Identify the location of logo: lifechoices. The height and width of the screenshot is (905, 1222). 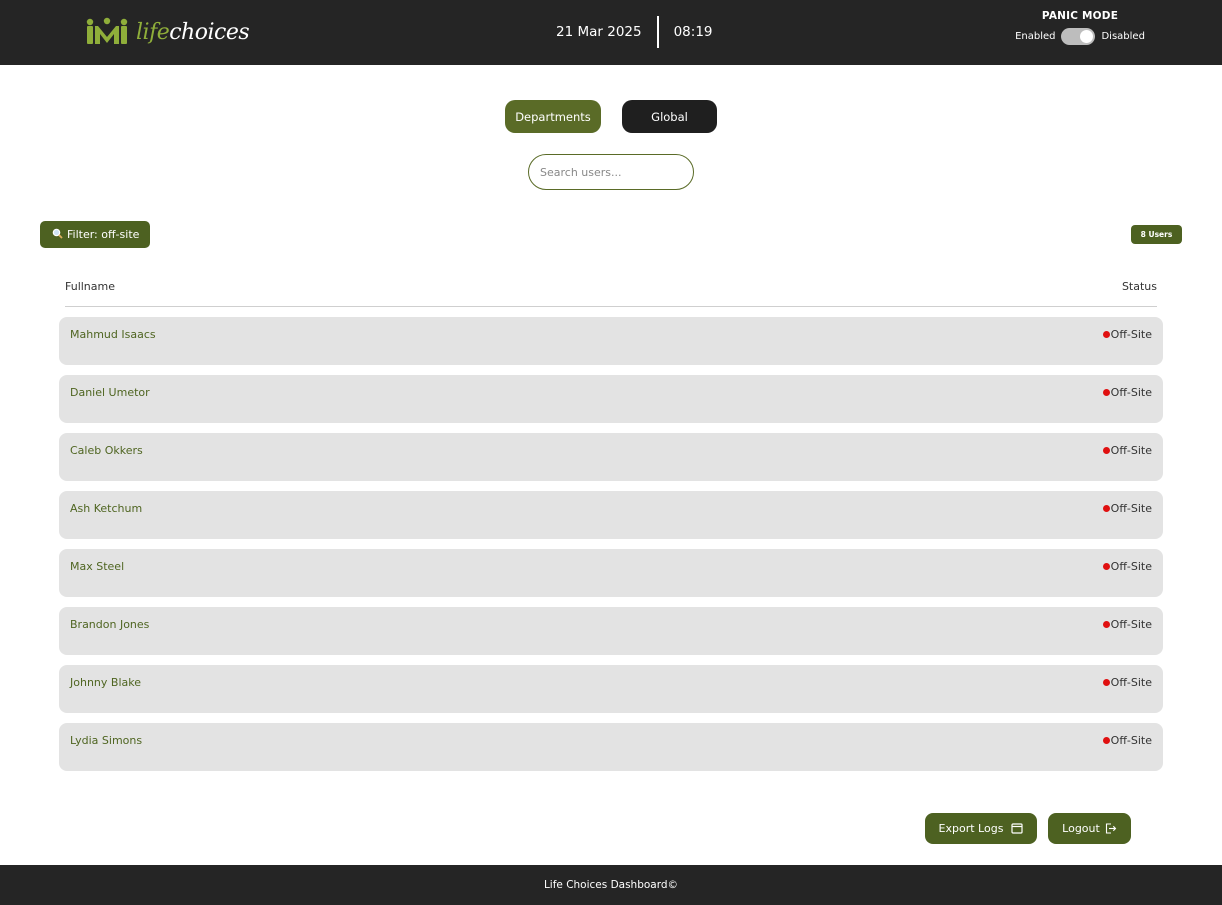
(167, 32).